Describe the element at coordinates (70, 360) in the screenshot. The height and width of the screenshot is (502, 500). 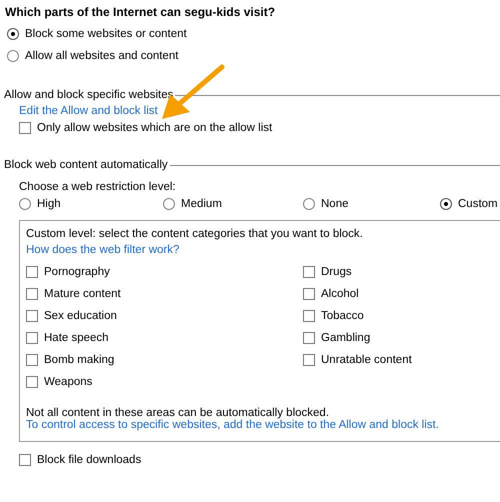
I see `category-option: Bomb making` at that location.